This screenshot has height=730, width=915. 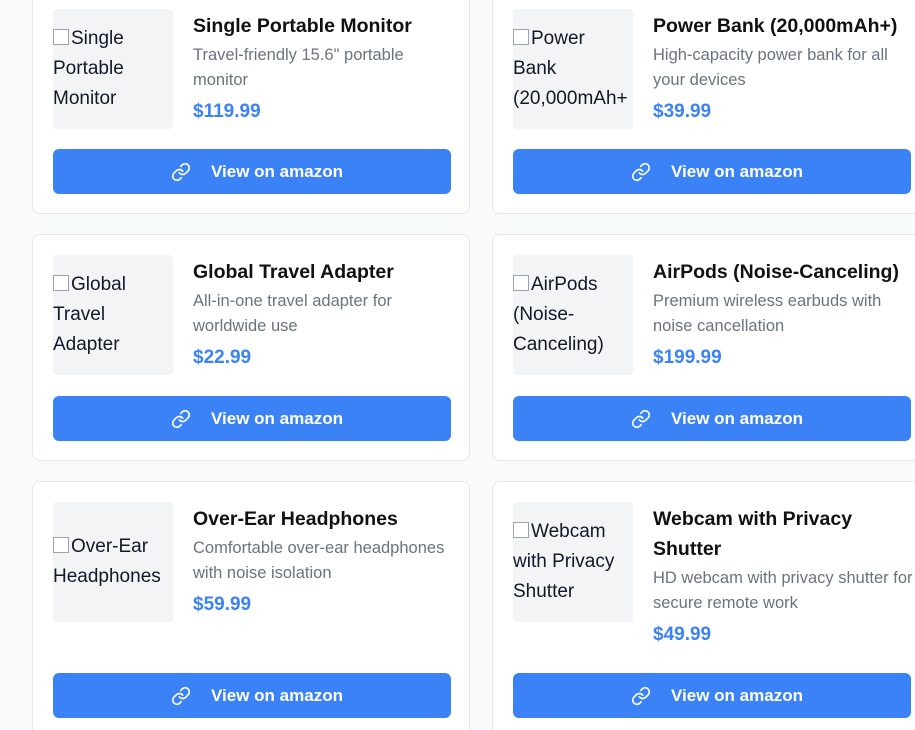 I want to click on product-price: $59.99, so click(x=222, y=604).